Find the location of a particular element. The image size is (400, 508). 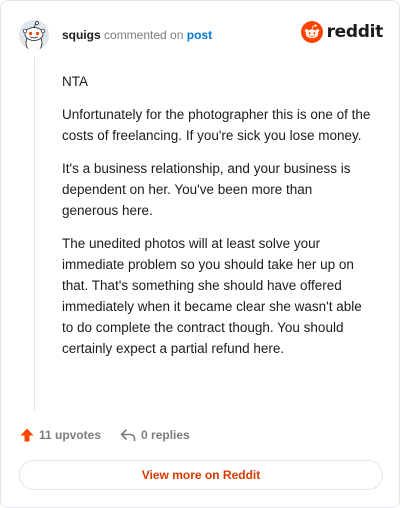

reply-count: 0 replies is located at coordinates (165, 435).